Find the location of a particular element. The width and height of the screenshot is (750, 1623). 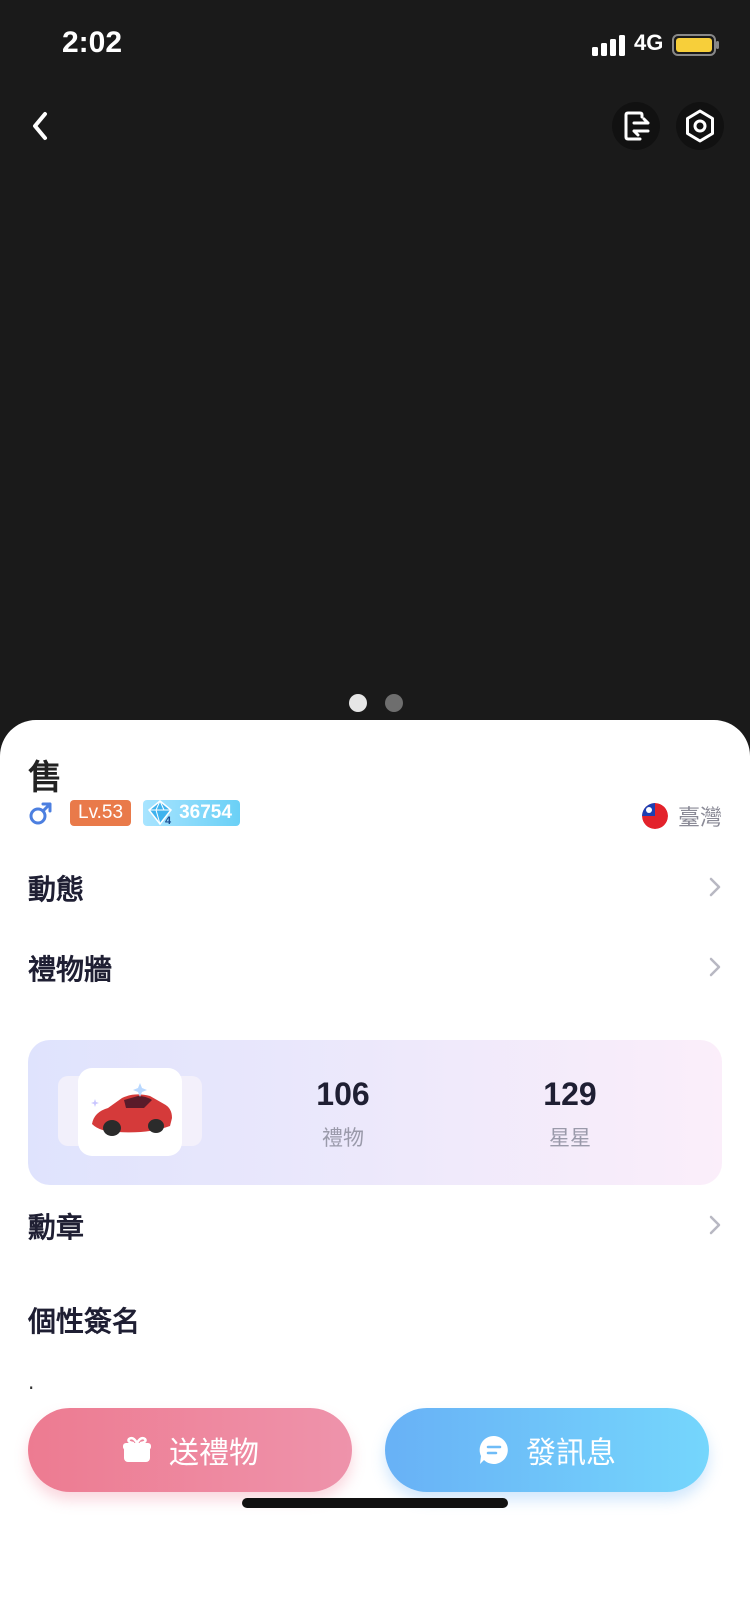

diamond-count: 36754 is located at coordinates (205, 812).